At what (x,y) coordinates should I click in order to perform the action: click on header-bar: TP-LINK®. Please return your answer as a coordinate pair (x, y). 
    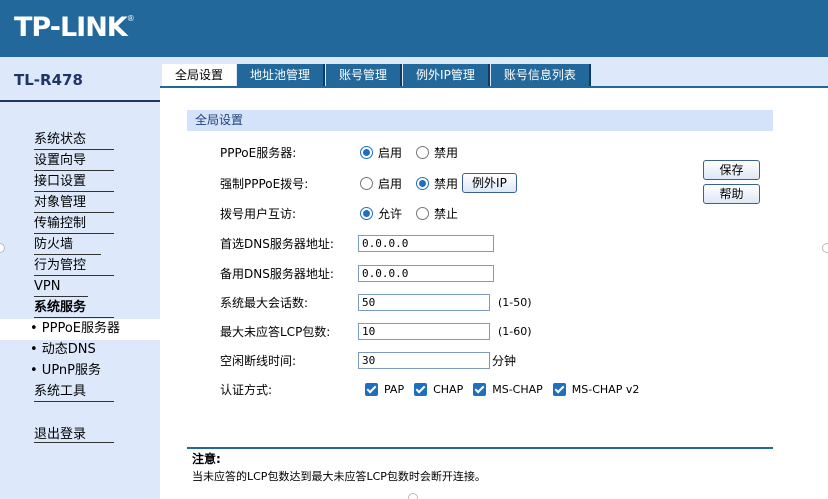
    Looking at the image, I should click on (414, 28).